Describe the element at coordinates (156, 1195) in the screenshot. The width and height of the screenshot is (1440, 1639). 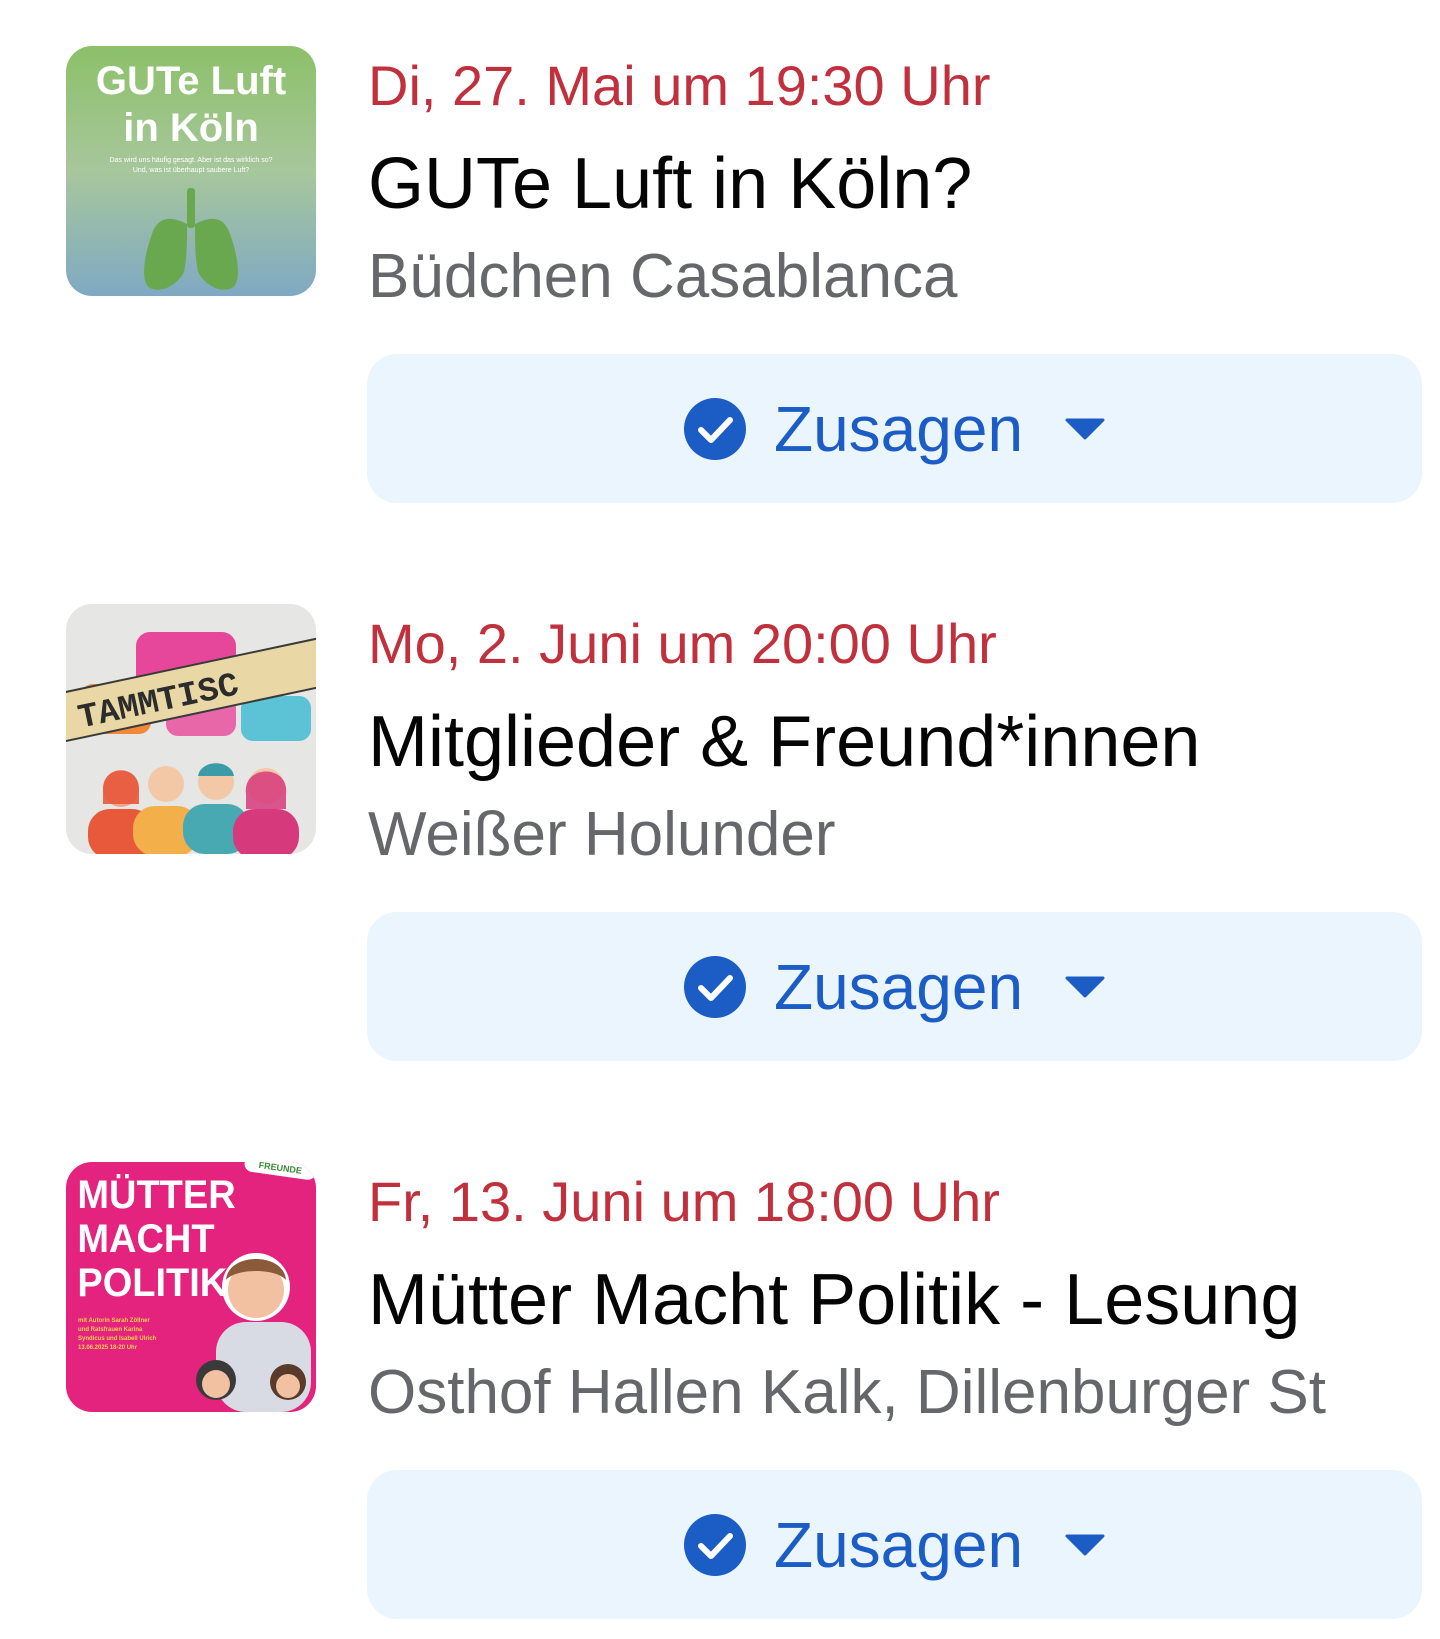
I see `thumb-line1: MÜTTER` at that location.